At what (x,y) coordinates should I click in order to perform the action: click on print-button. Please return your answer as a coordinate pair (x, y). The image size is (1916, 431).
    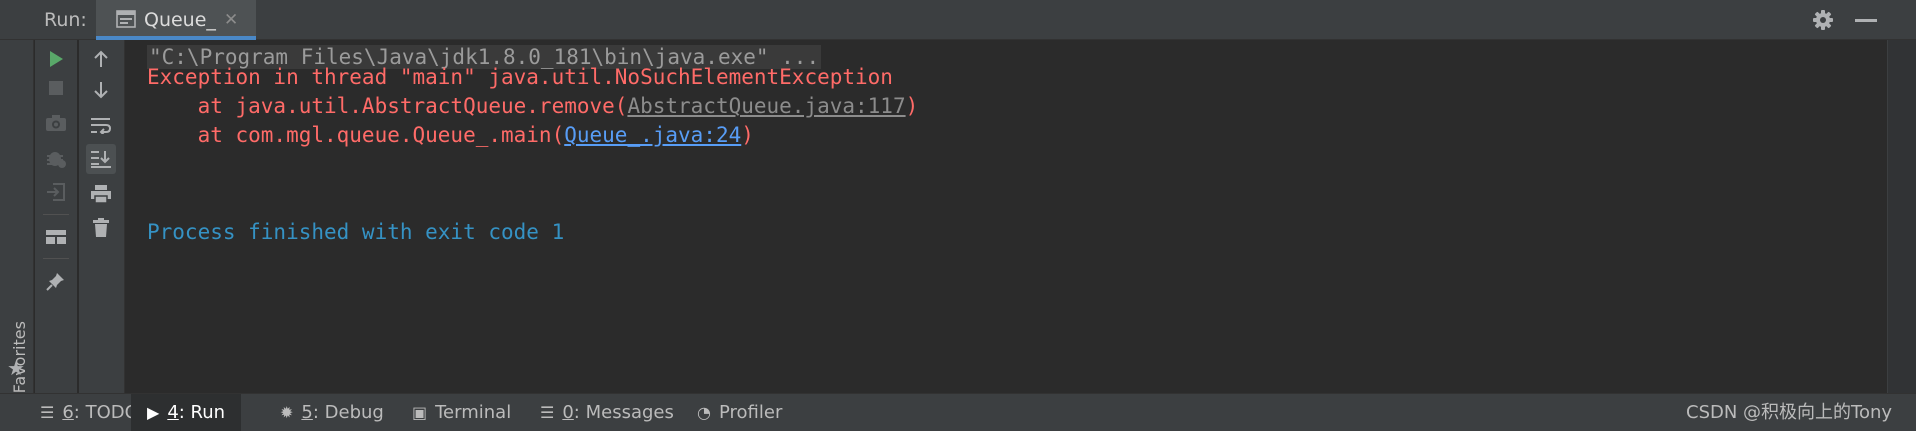
    Looking at the image, I should click on (101, 194).